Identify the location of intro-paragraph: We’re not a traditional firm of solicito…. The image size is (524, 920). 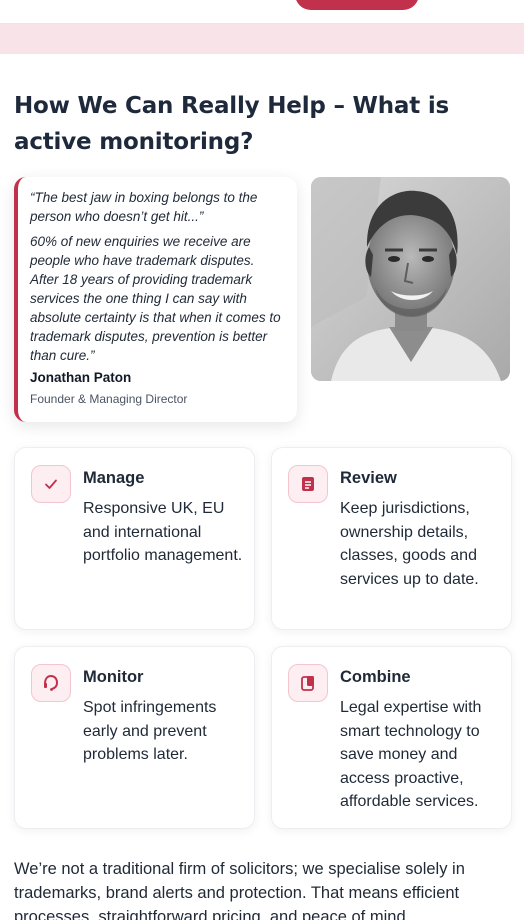
(239, 890).